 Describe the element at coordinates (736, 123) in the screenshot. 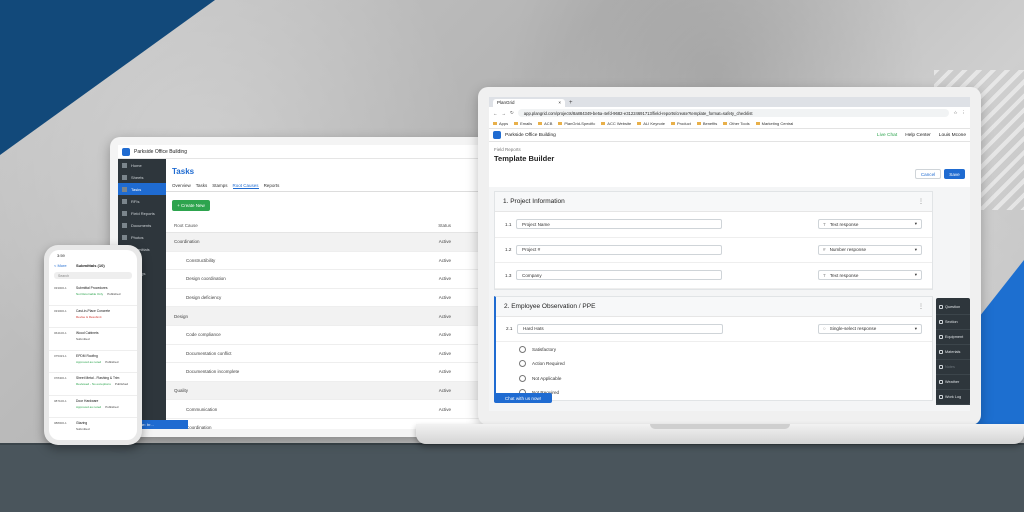

I see `bookmark-item: Other Tools` at that location.